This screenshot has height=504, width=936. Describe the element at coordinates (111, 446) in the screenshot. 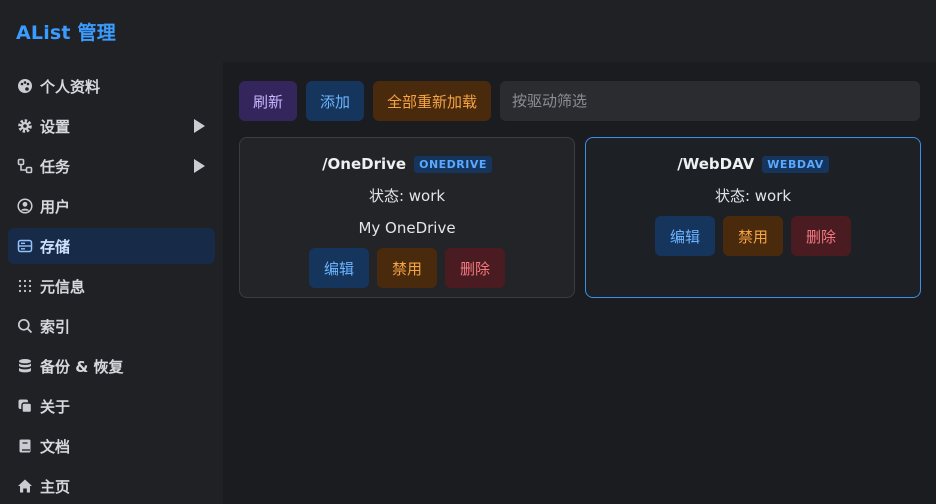

I see `sidebar-item-docs: 文档` at that location.